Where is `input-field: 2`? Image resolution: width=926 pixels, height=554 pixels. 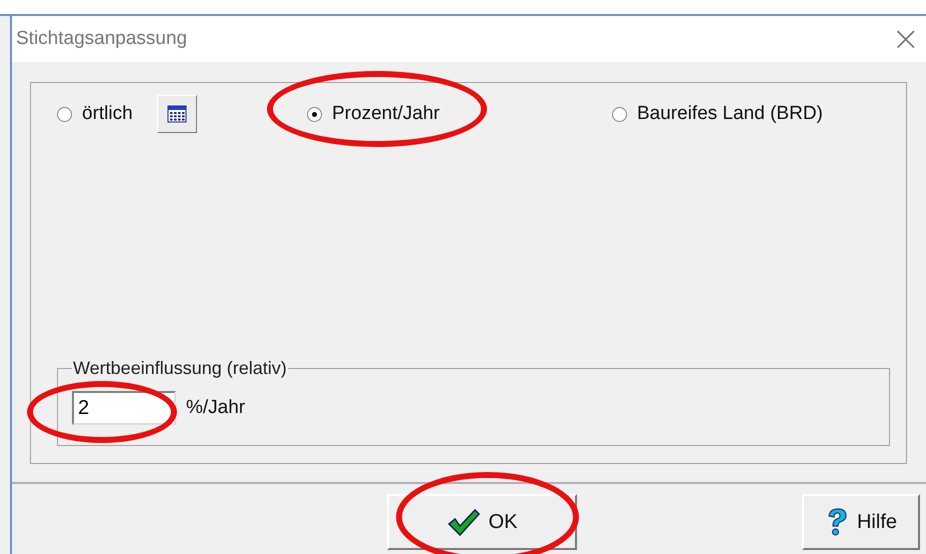
input-field: 2 is located at coordinates (124, 408).